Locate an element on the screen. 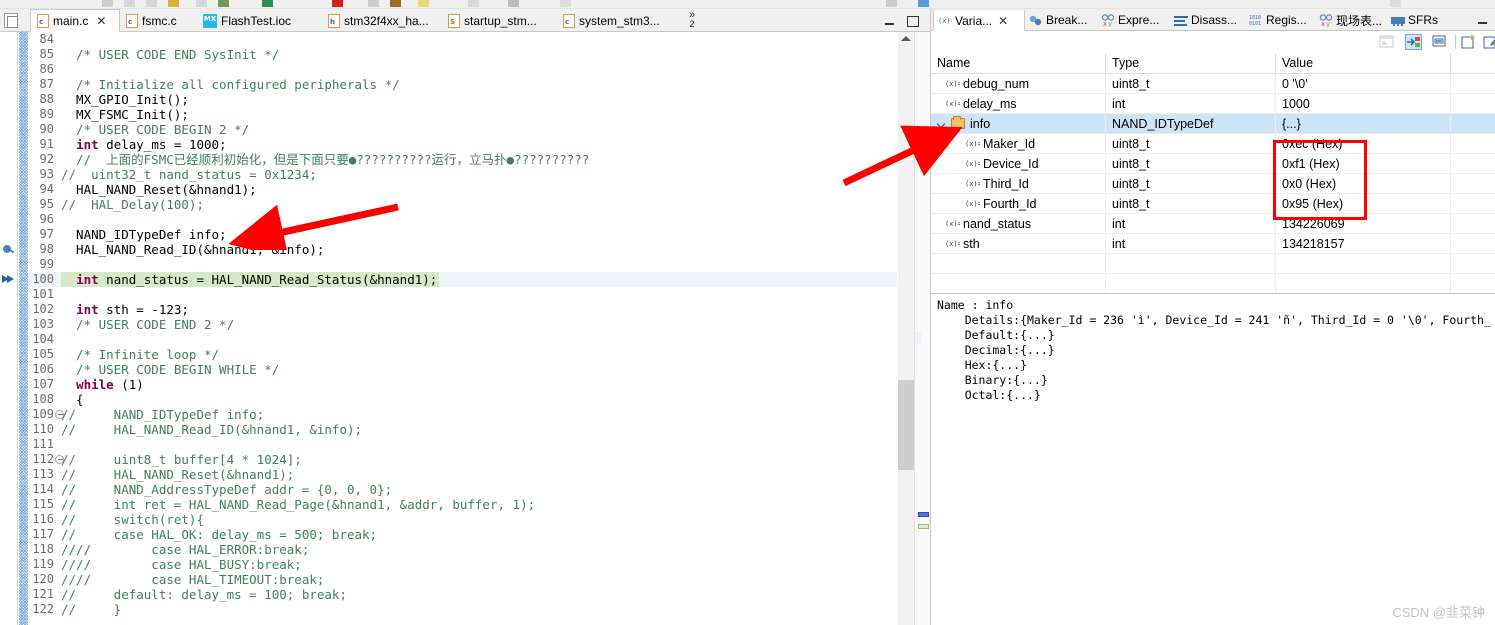 The height and width of the screenshot is (625, 1495). scrollbar-thumb is located at coordinates (906, 425).